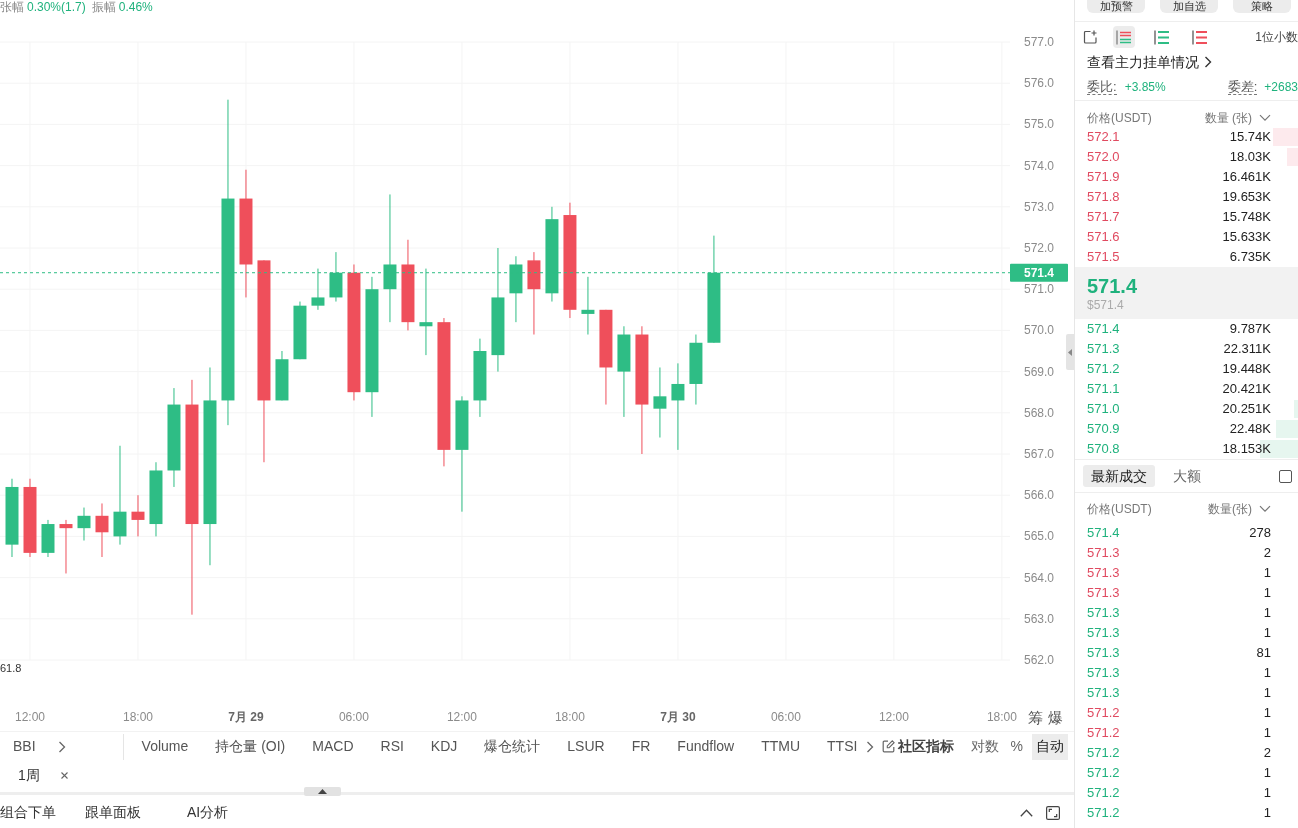 This screenshot has width=1298, height=828. Describe the element at coordinates (1186, 429) in the screenshot. I see `order-book-row: 570.9 22.48K` at that location.